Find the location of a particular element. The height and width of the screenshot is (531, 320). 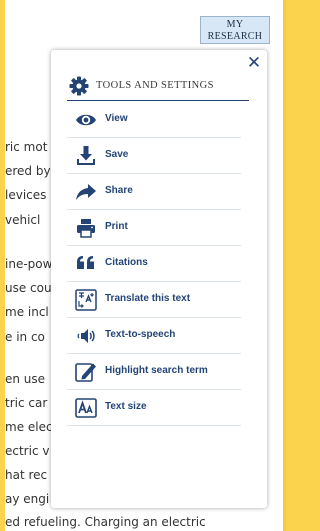

my-research-label-line2: RESEARCH is located at coordinates (235, 36).